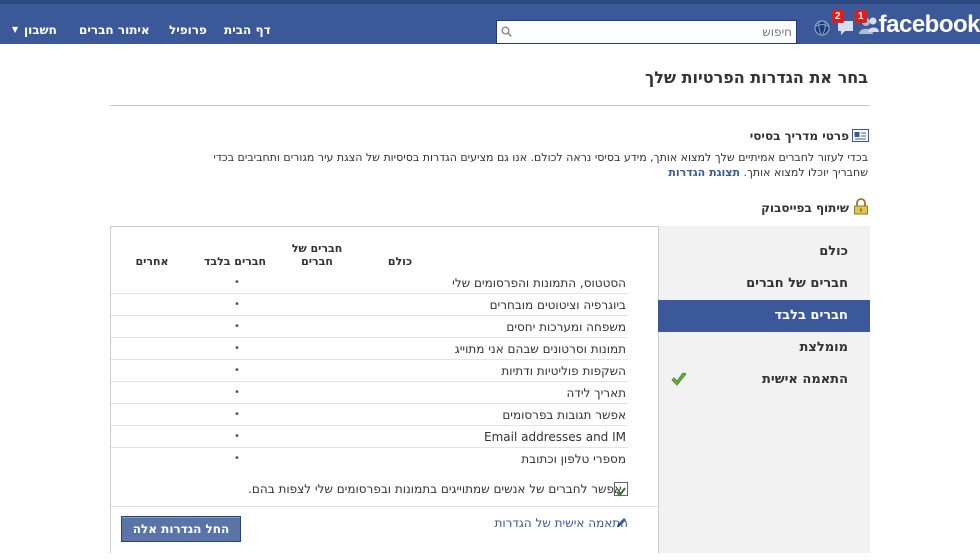 The image size is (980, 560). I want to click on footer-divider, so click(384, 506).